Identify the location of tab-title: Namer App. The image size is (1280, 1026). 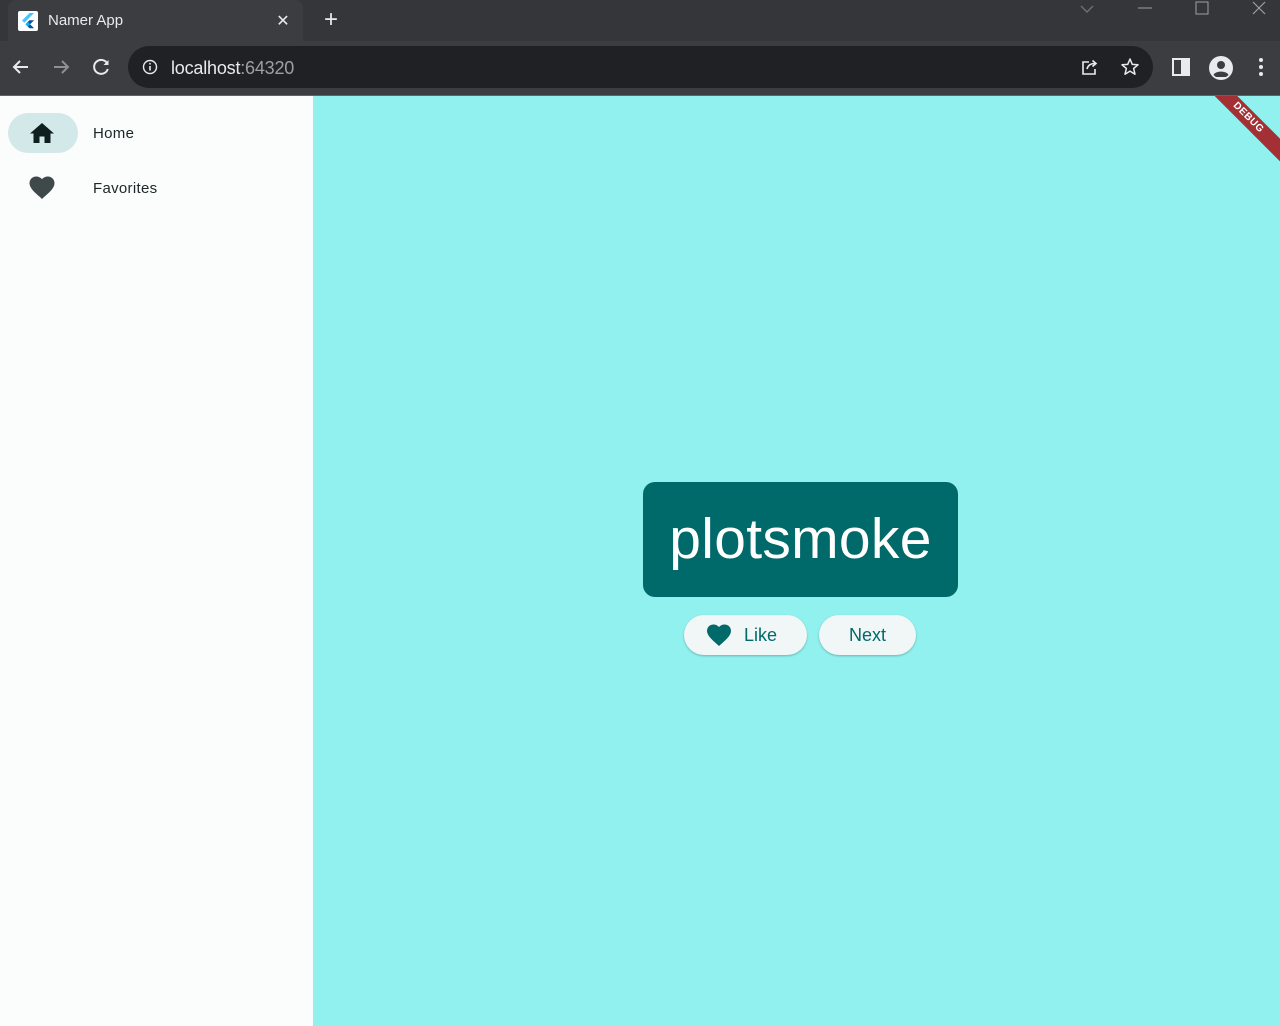
(86, 20).